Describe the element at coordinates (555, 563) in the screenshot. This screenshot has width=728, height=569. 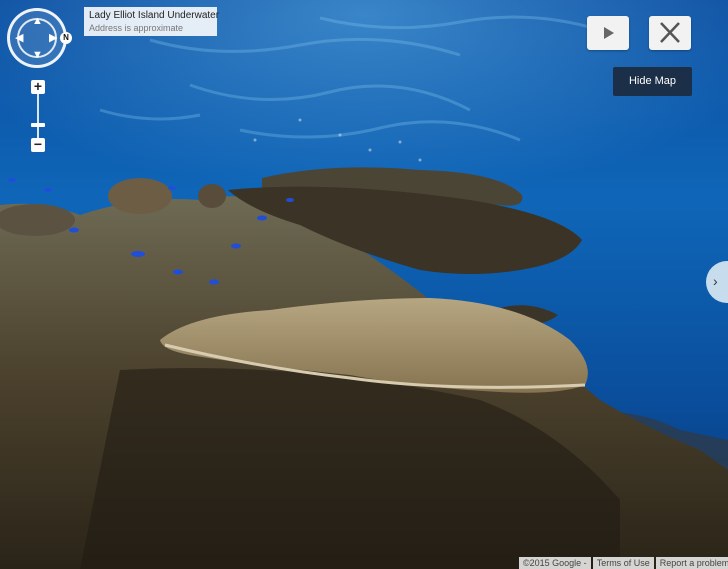
I see `copyright-text: ©2015 Google -` at that location.